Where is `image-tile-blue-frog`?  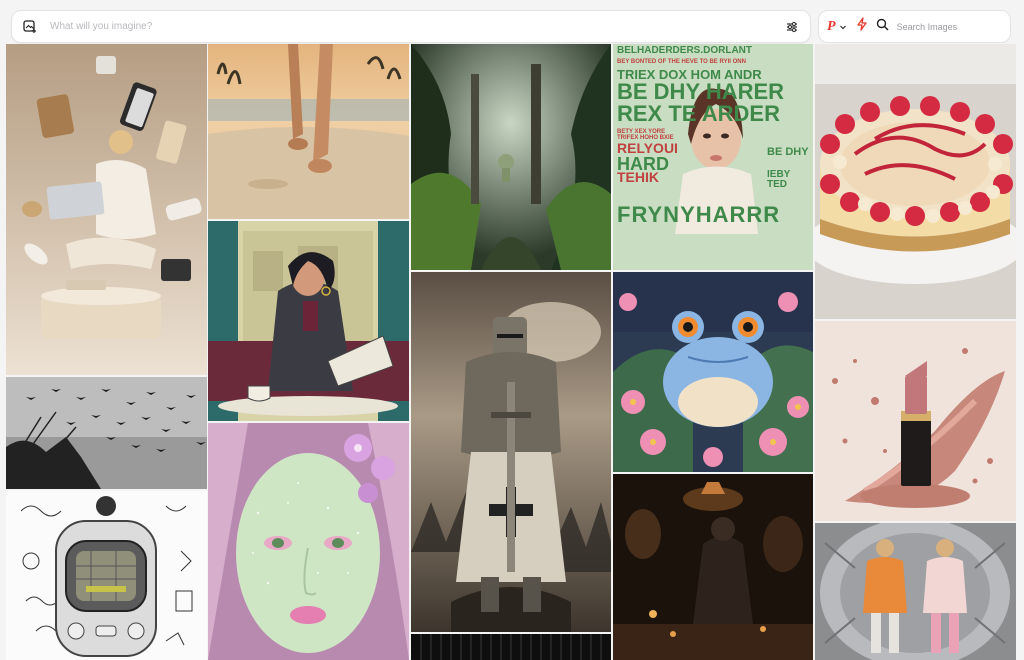 image-tile-blue-frog is located at coordinates (713, 372).